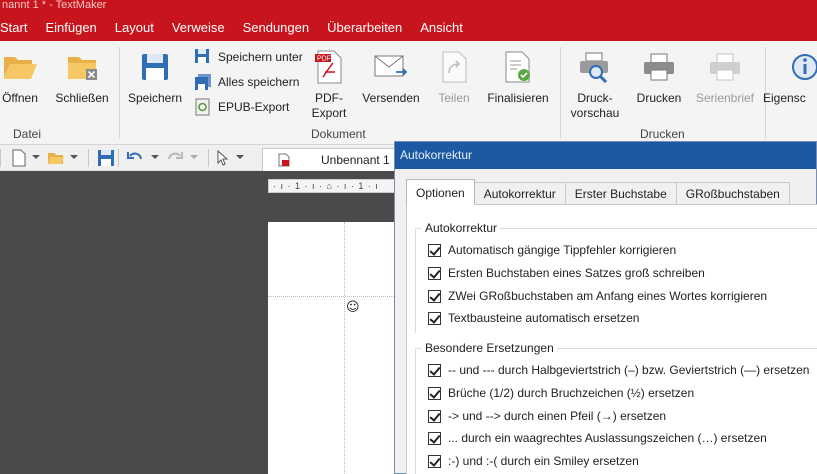 Image resolution: width=817 pixels, height=474 pixels. What do you see at coordinates (246, 82) in the screenshot?
I see `save-all-button: Alles speichern` at bounding box center [246, 82].